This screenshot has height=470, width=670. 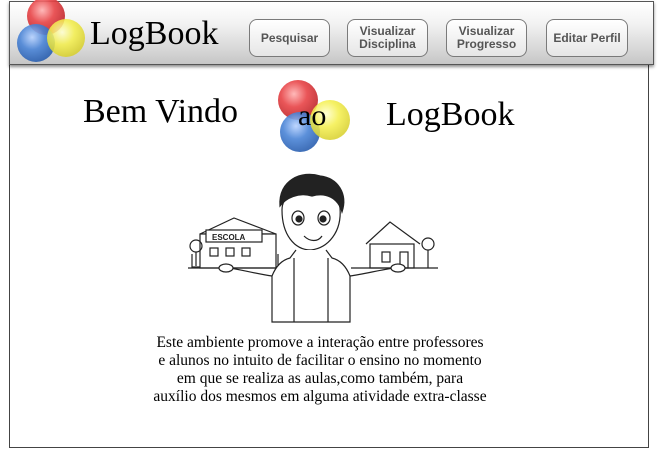 I want to click on edit-profile-button: Editar Perfil, so click(x=587, y=38).